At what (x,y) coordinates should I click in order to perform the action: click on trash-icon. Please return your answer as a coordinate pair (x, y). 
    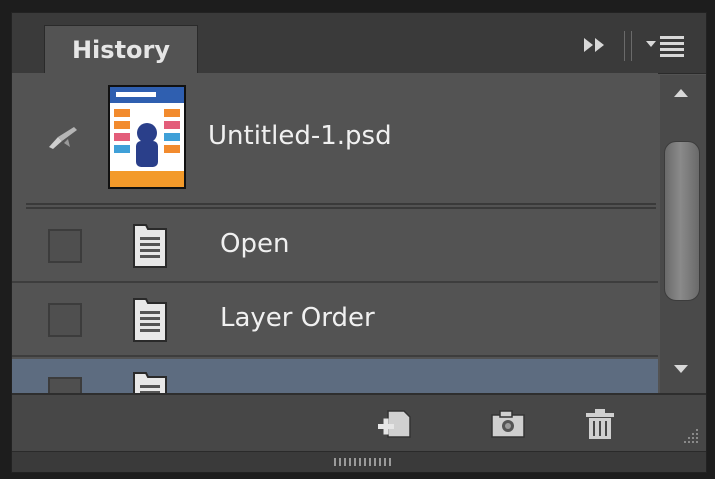
    Looking at the image, I should click on (600, 424).